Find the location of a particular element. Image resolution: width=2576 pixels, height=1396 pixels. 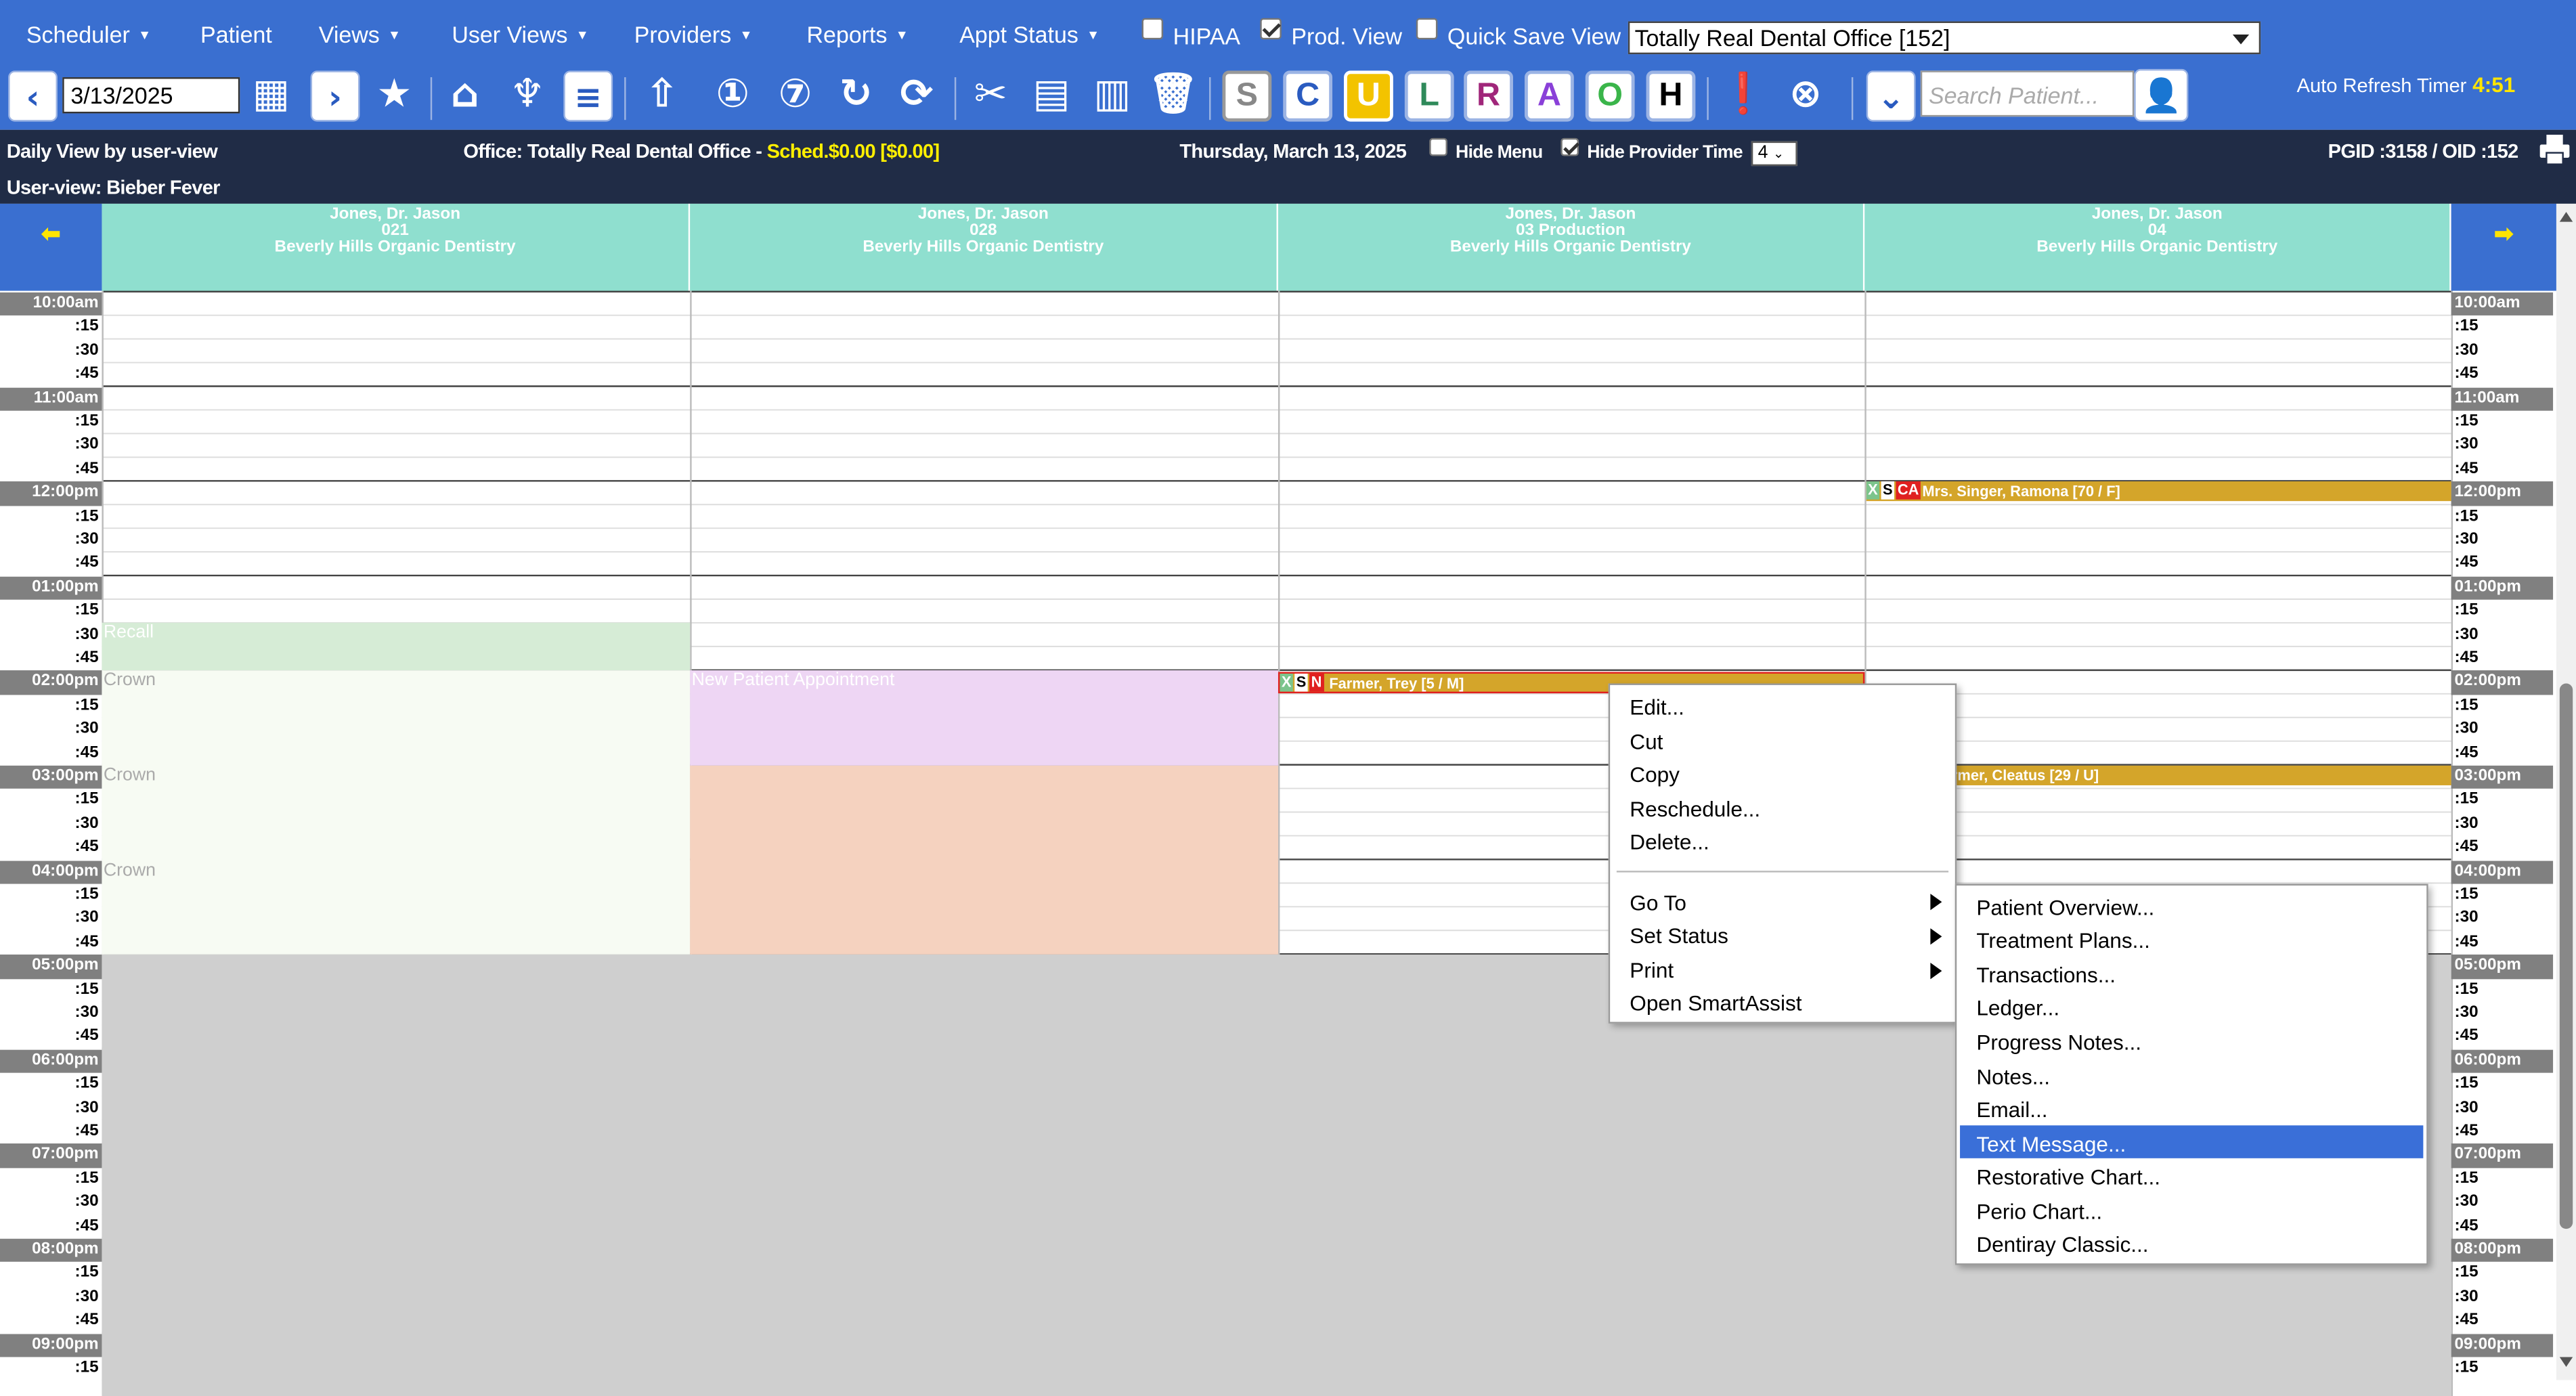

hide-provider-time-label: Hide Provider Time is located at coordinates (1665, 153).